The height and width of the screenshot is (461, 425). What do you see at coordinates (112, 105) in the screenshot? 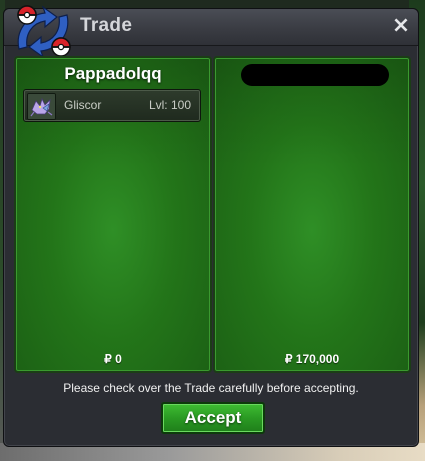
I see `trade-item-slot: Gliscor Lvl: 100` at bounding box center [112, 105].